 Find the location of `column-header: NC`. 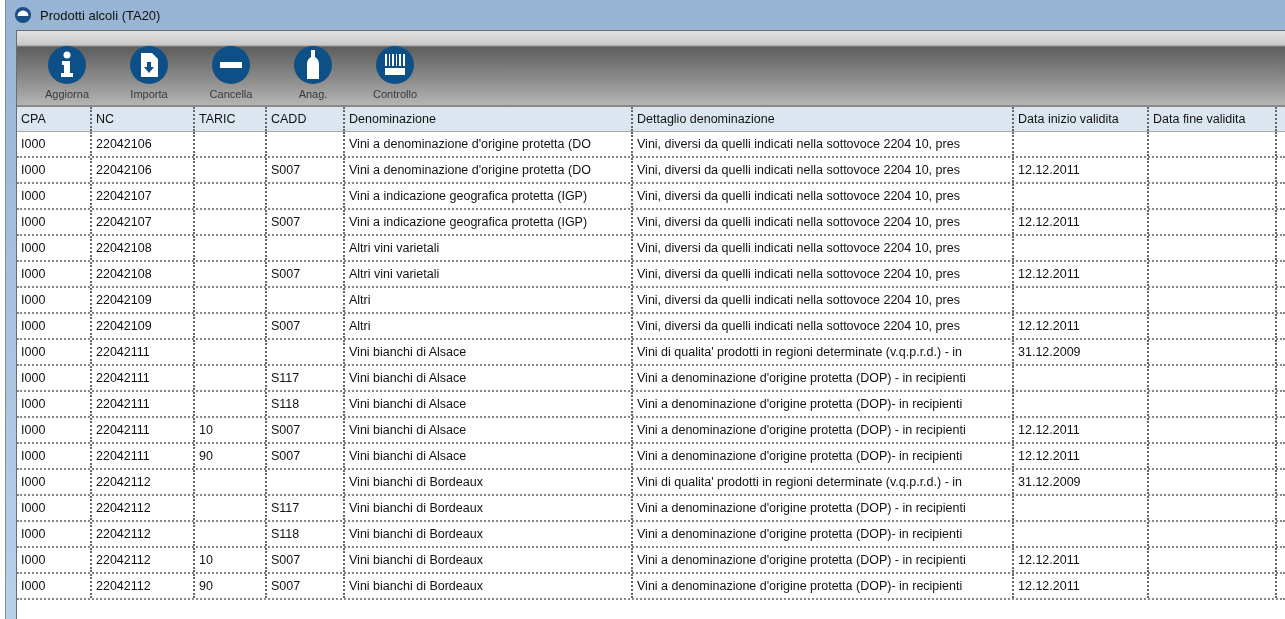

column-header: NC is located at coordinates (143, 119).